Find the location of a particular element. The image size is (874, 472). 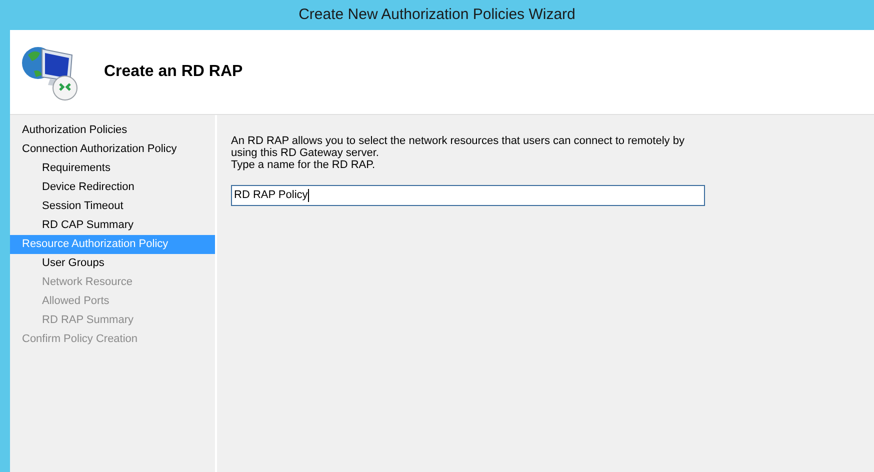

page-heading: Create an RD RAP is located at coordinates (173, 72).